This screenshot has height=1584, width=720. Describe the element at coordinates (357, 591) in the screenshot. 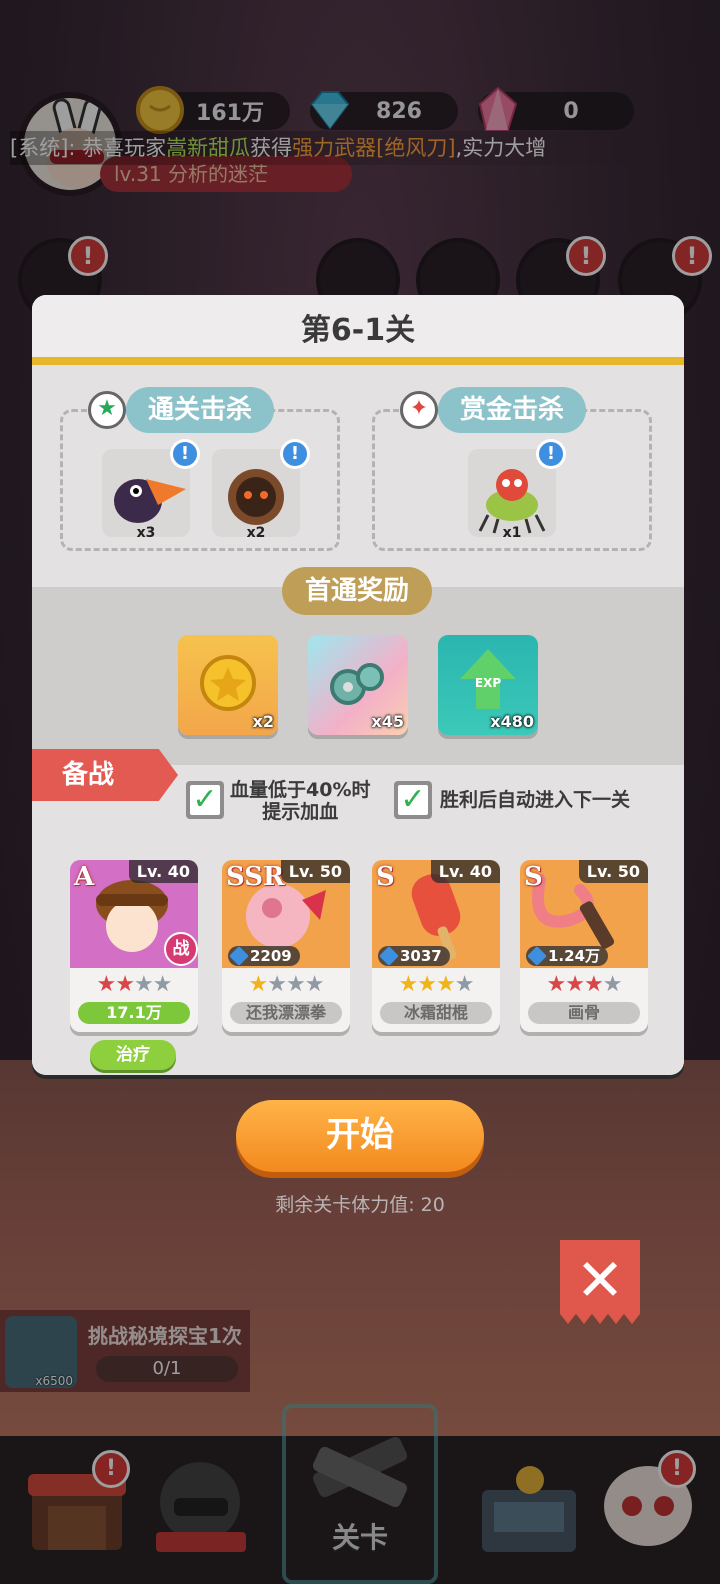

I see `first-clear-label: 首通奖励` at that location.